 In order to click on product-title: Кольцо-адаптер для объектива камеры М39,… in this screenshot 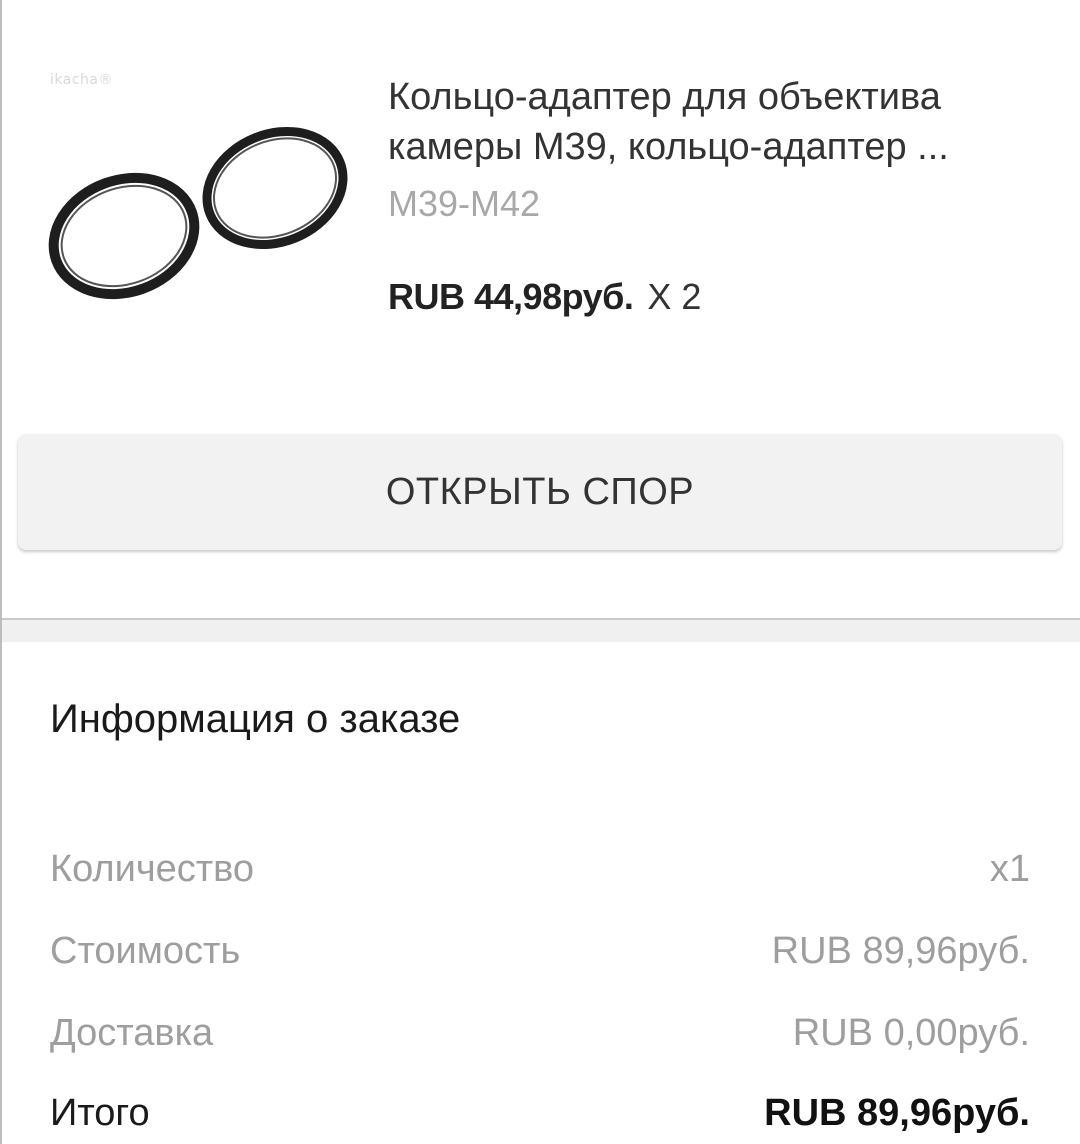, I will do `click(708, 122)`.